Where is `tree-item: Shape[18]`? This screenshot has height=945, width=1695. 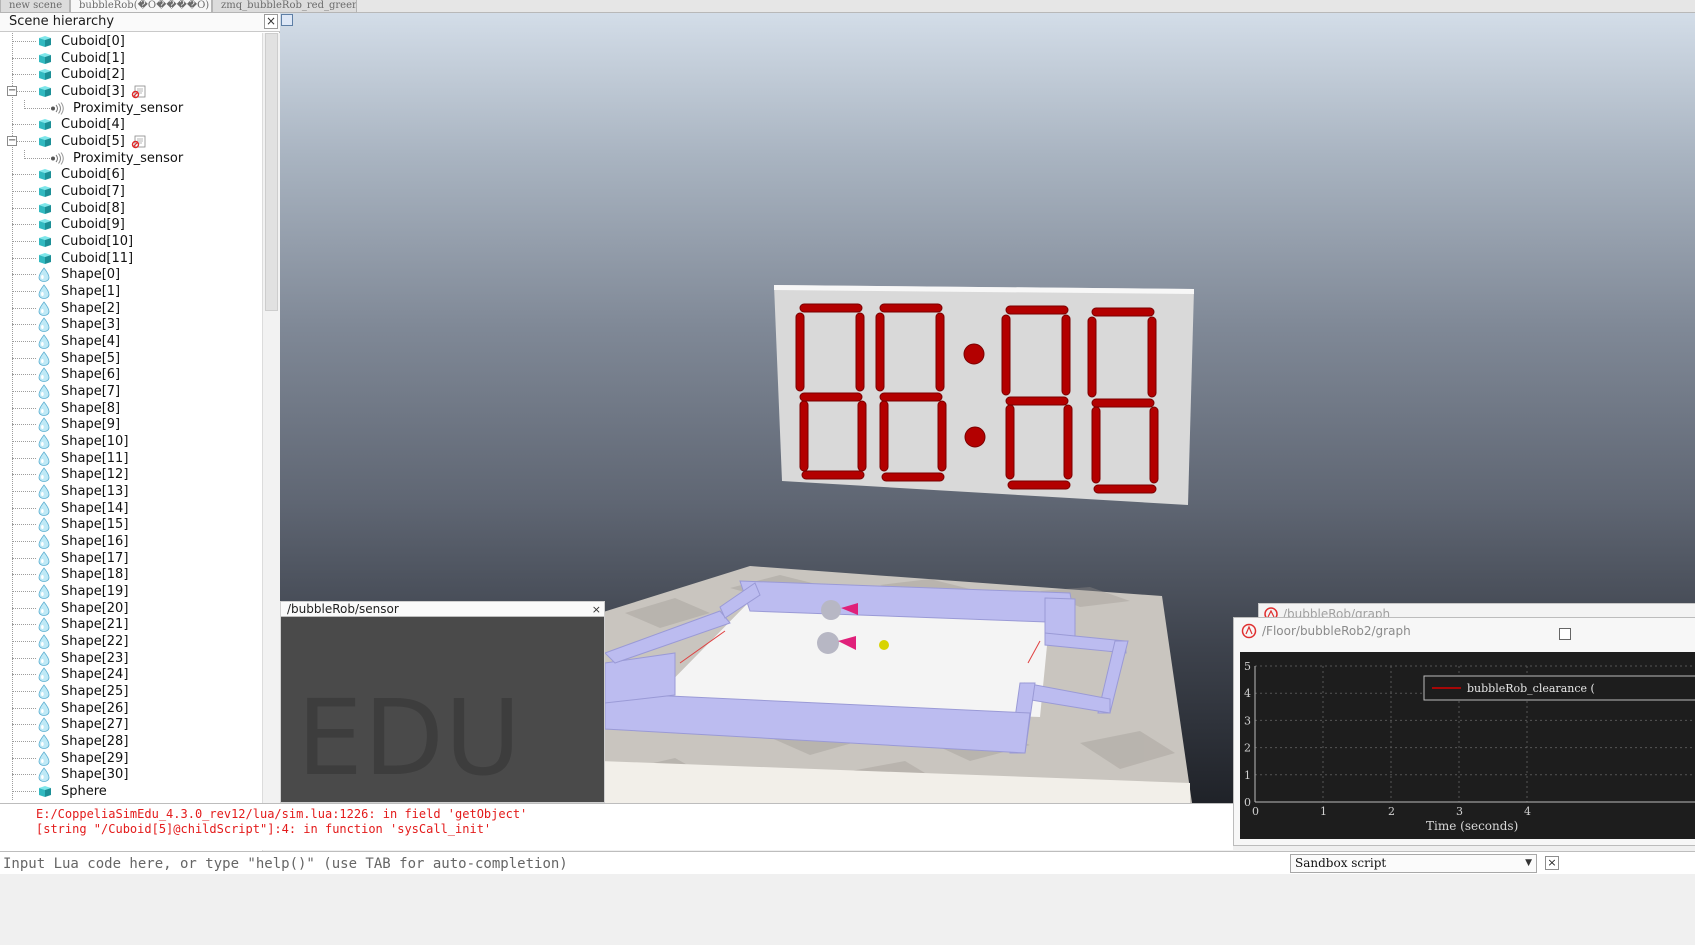
tree-item: Shape[18] is located at coordinates (131, 574).